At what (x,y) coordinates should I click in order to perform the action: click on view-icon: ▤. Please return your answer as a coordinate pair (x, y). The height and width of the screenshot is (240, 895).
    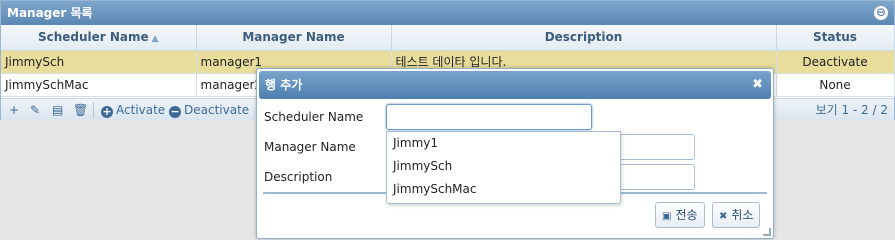
    Looking at the image, I should click on (57, 110).